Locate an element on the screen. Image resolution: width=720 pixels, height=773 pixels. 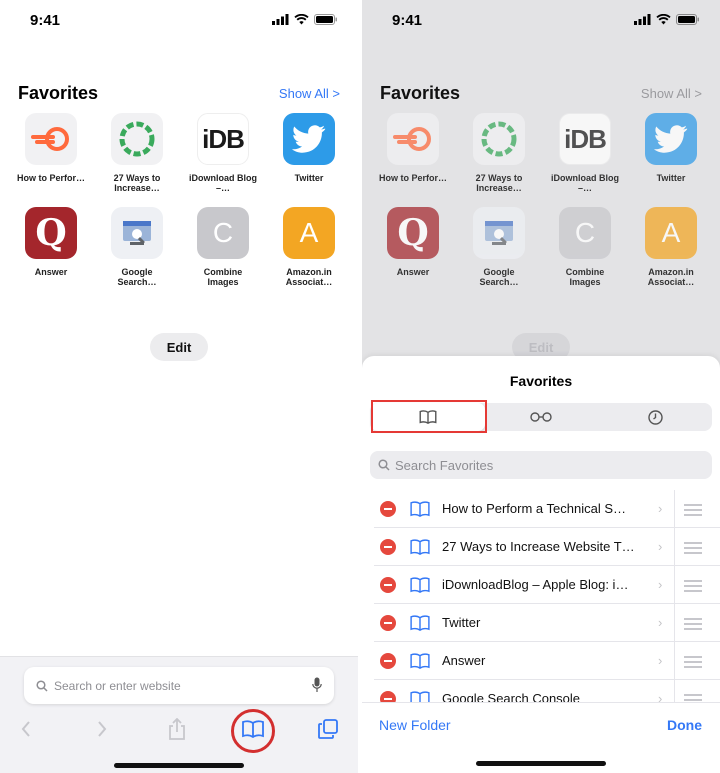
list-item: How to Perform a Technical S… › is located at coordinates (547, 509).